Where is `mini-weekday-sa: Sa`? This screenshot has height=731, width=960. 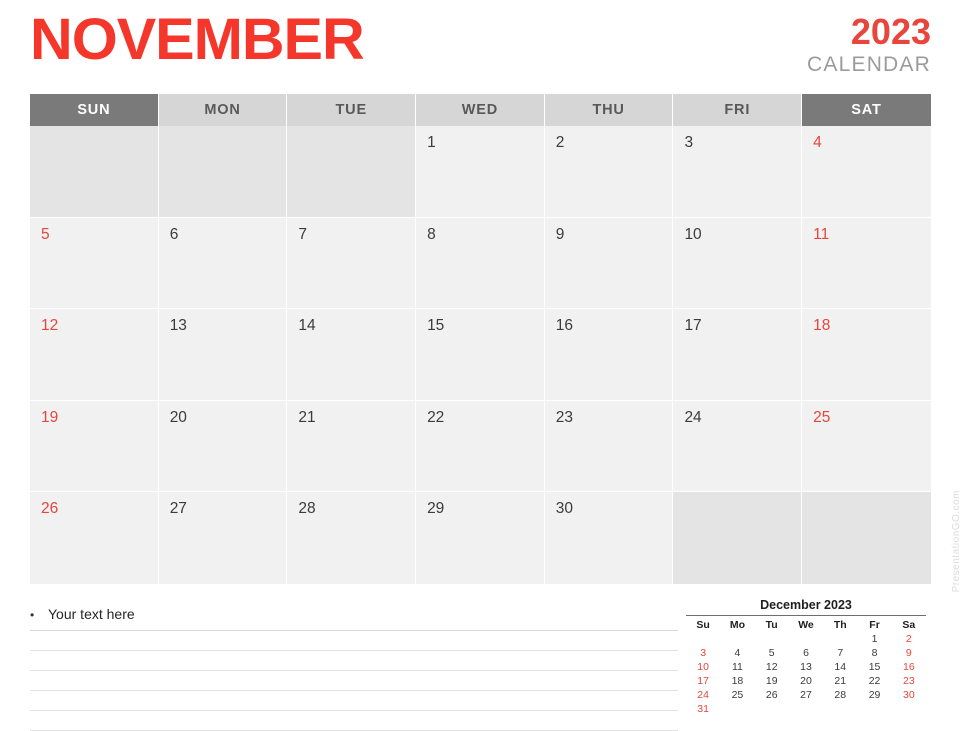 mini-weekday-sa: Sa is located at coordinates (909, 625).